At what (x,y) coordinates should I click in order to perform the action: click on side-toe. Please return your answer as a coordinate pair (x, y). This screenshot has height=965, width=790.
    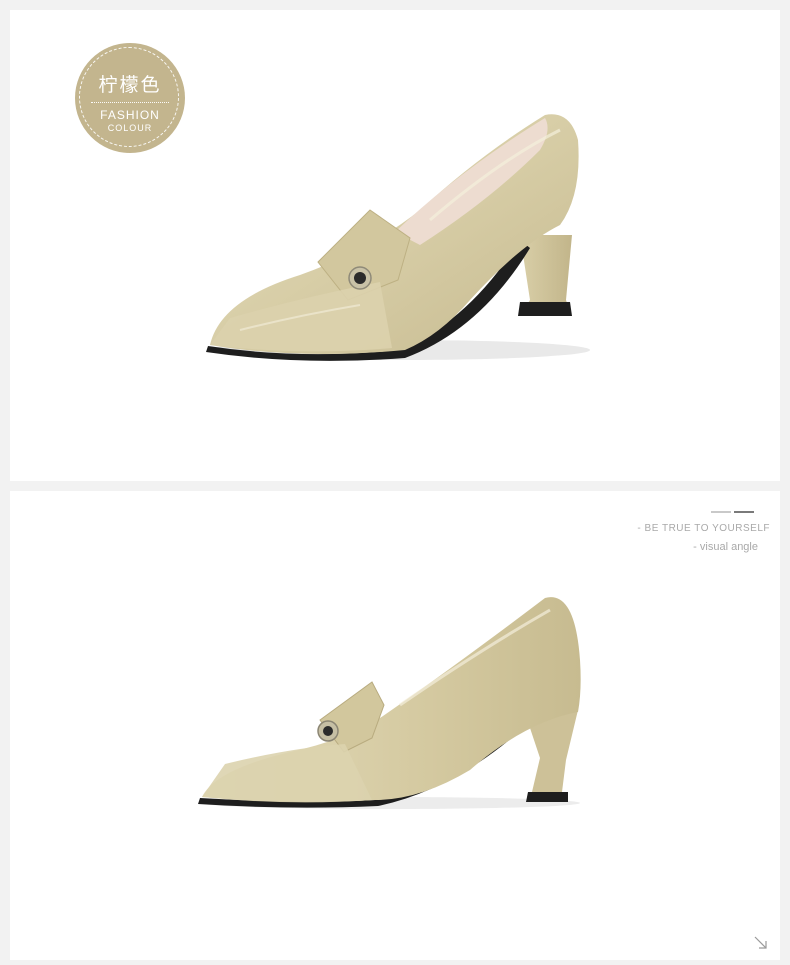
    Looking at the image, I should click on (287, 773).